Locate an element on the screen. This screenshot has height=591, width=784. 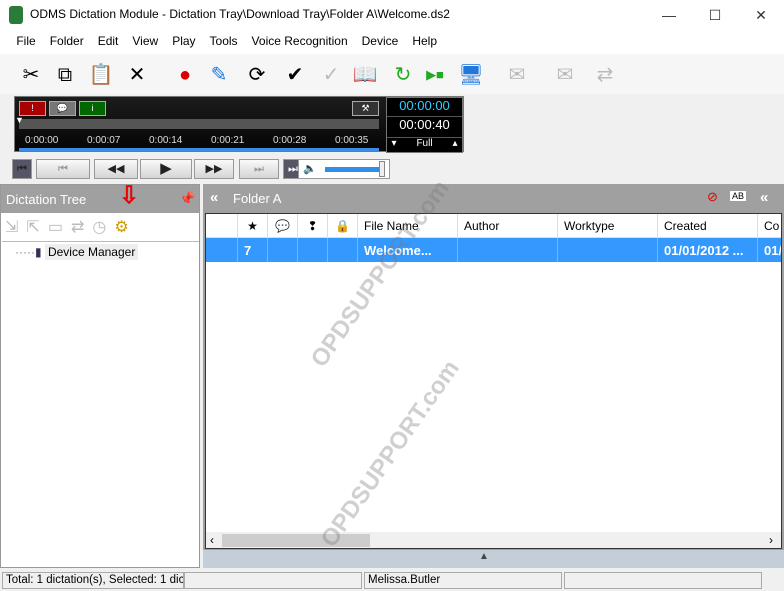
pending-icon: ✓ is located at coordinates (331, 75).